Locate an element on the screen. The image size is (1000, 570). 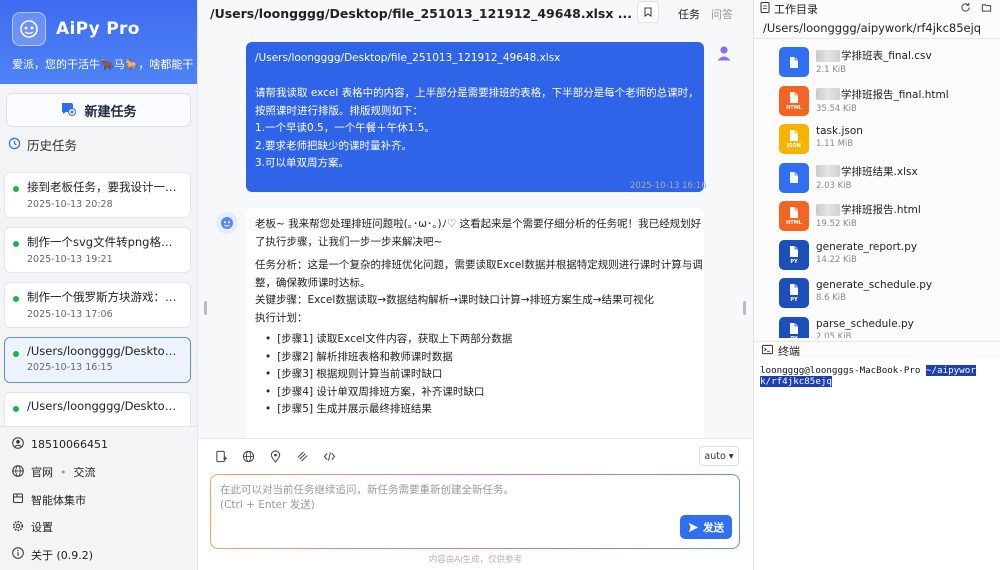
send-button: 发送 is located at coordinates (706, 527).